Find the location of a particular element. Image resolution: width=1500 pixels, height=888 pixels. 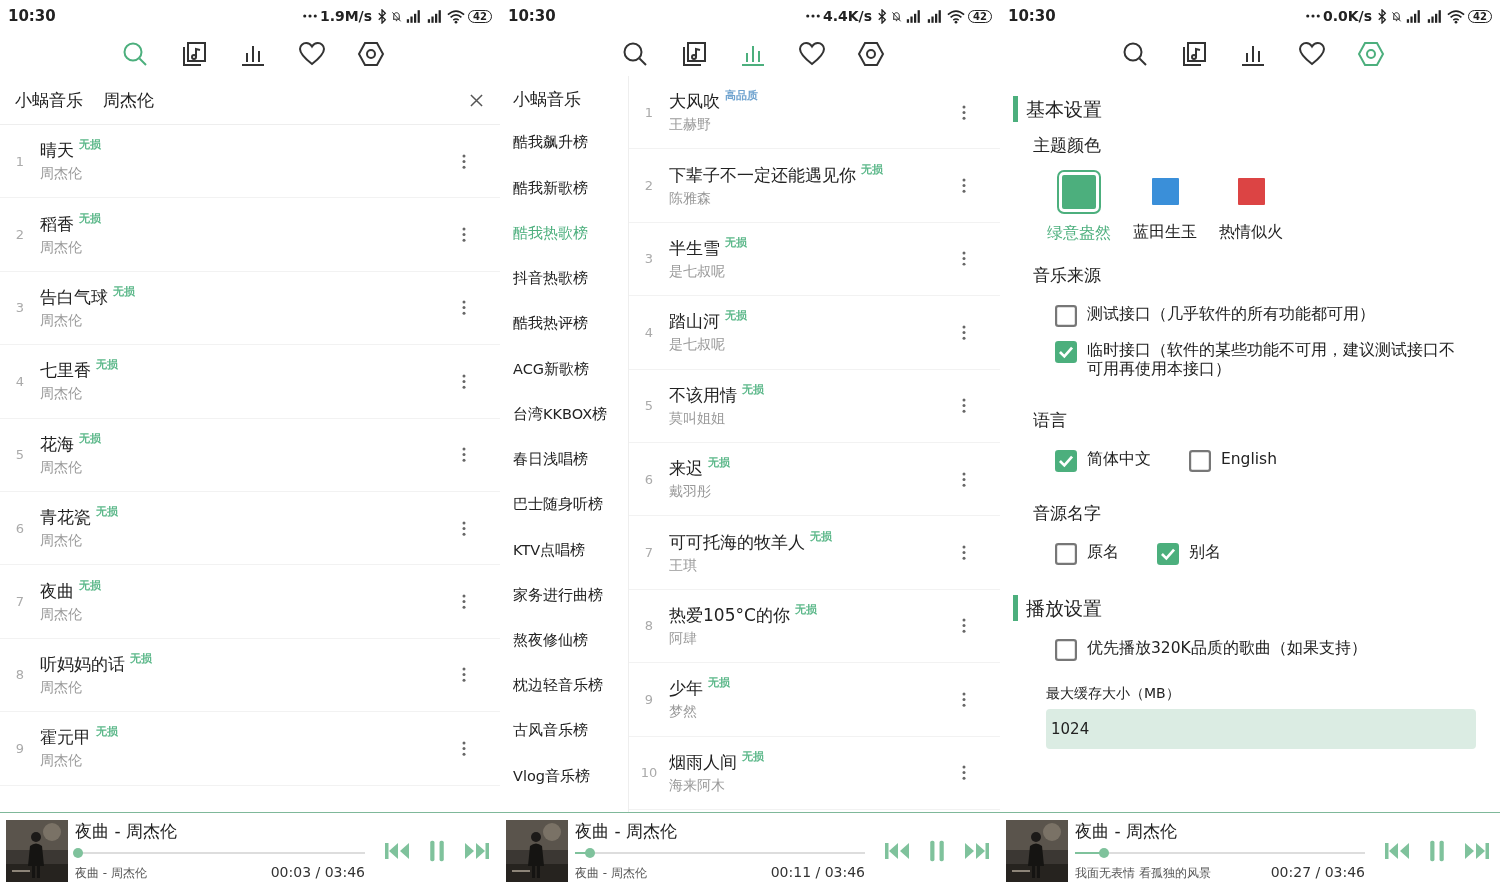

option-label: 优先播放320K品质的歌曲（如果支持） is located at coordinates (1227, 648).